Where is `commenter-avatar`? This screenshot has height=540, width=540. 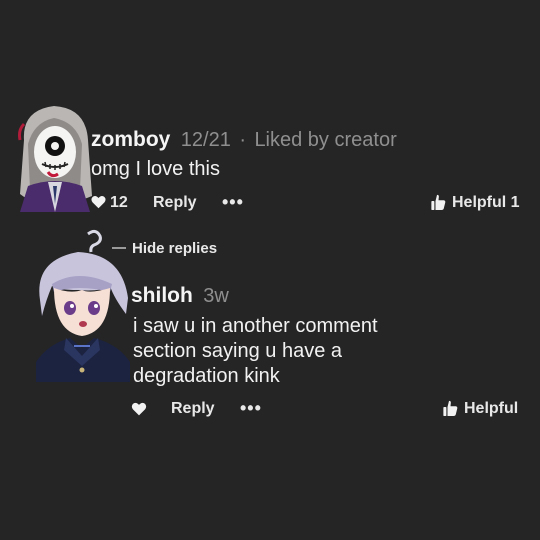 commenter-avatar is located at coordinates (55, 156).